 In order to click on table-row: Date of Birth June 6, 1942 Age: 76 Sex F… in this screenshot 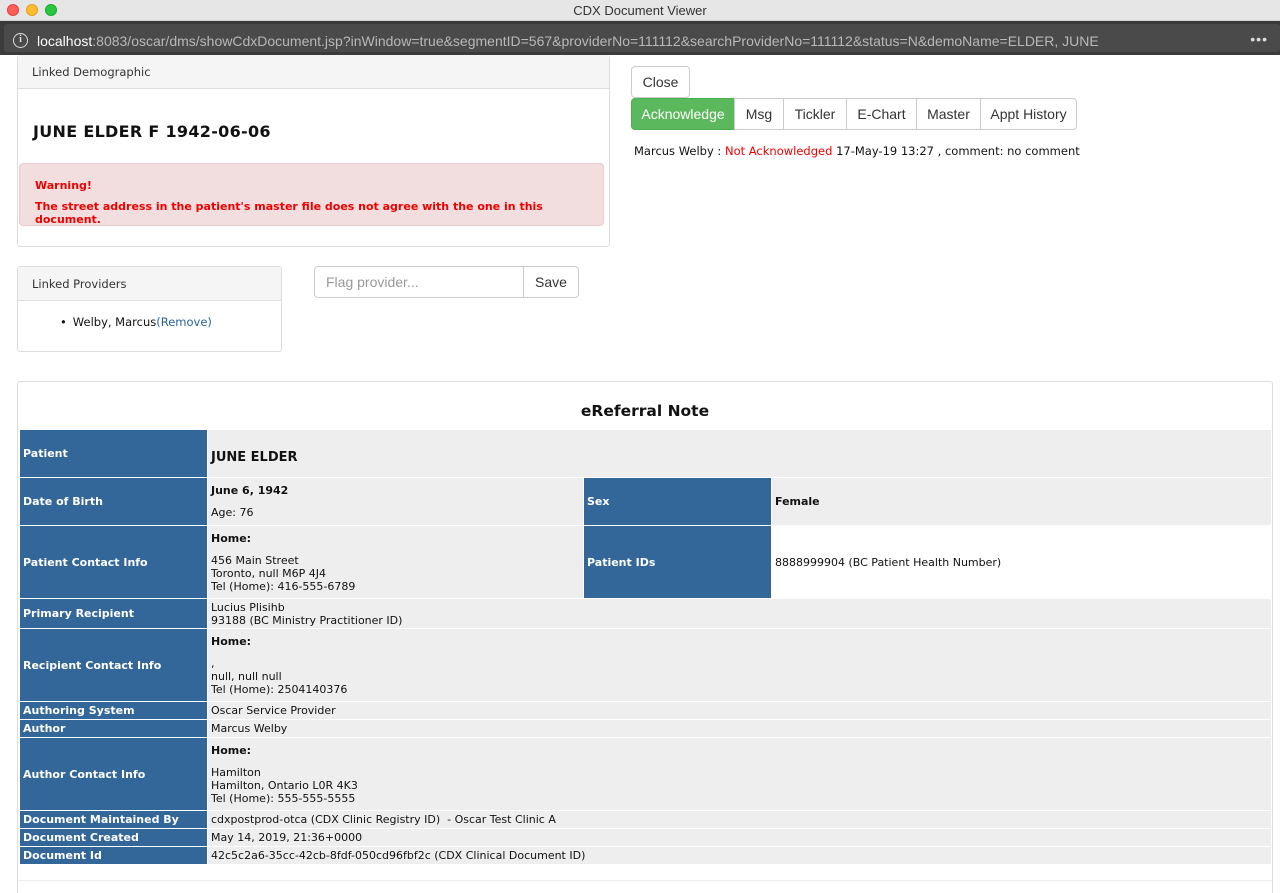, I will do `click(645, 501)`.